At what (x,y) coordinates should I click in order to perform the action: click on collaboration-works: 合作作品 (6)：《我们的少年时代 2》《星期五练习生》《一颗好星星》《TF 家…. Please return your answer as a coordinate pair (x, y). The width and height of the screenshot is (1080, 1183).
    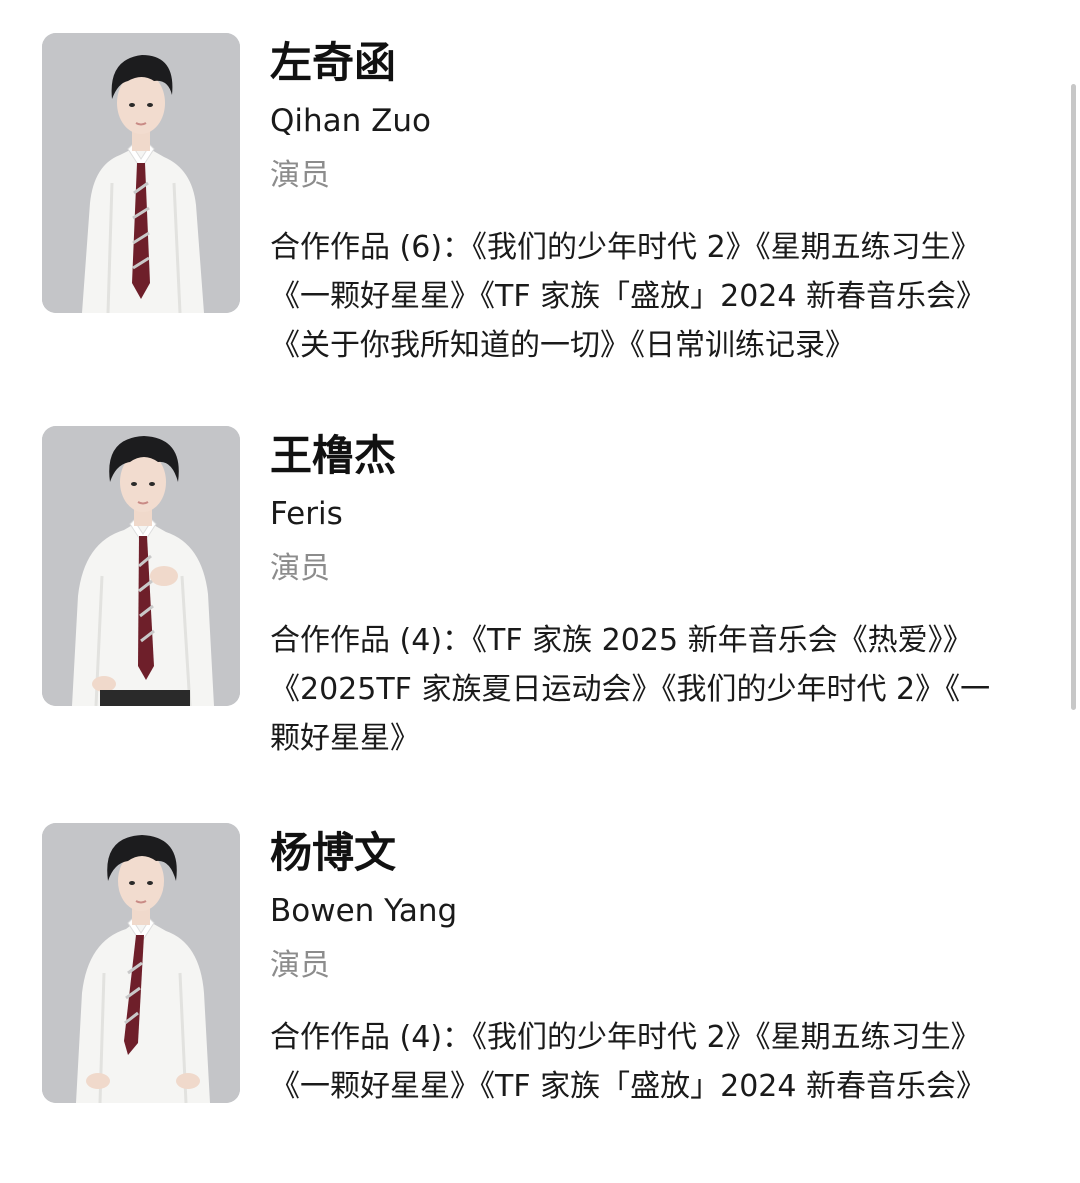
    Looking at the image, I should click on (642, 296).